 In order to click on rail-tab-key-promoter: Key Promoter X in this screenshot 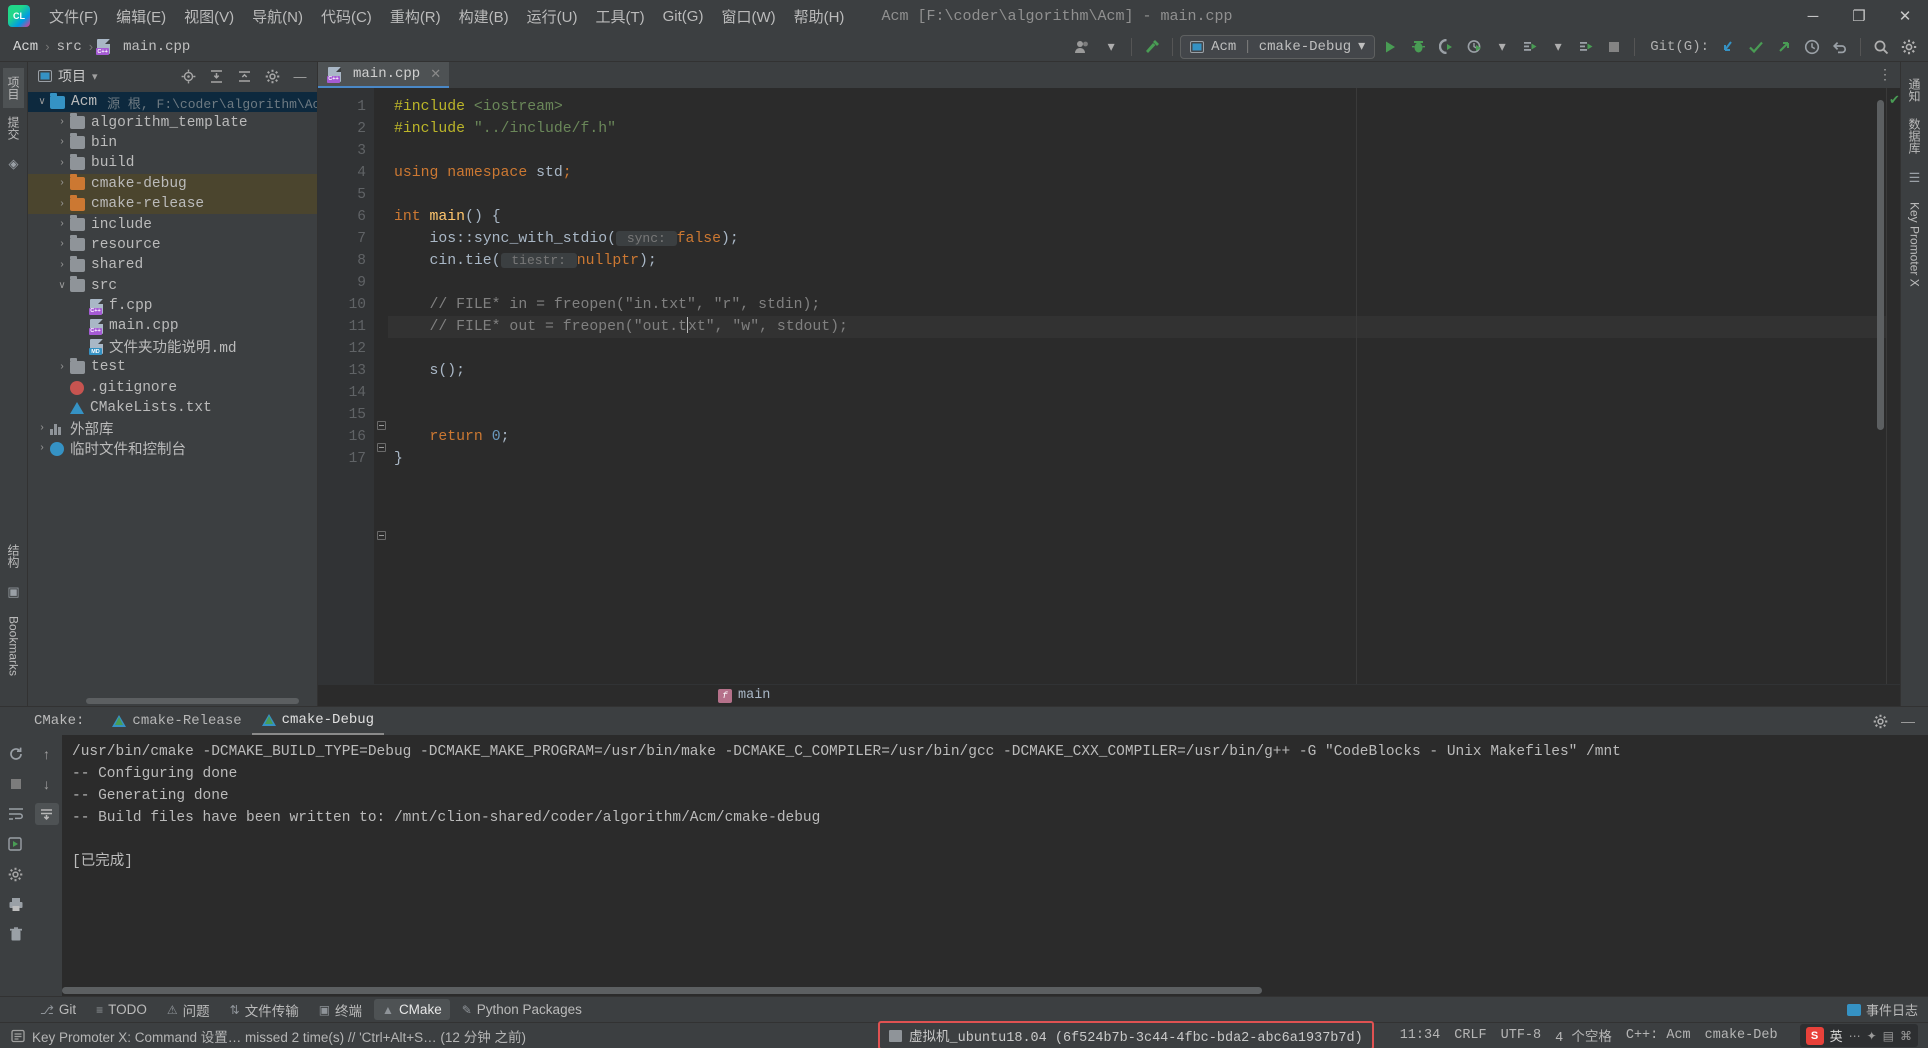, I will do `click(1915, 244)`.